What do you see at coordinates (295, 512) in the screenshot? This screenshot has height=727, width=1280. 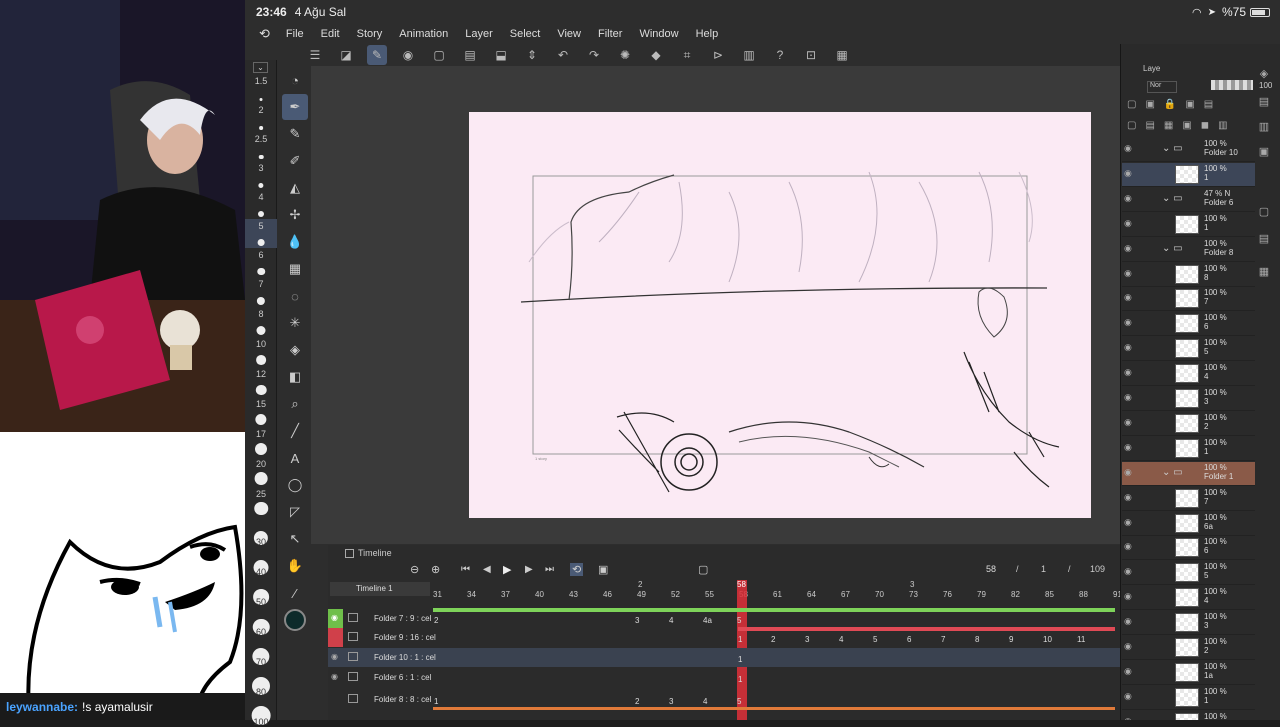 I see `frame-tool-icon: ◸` at bounding box center [295, 512].